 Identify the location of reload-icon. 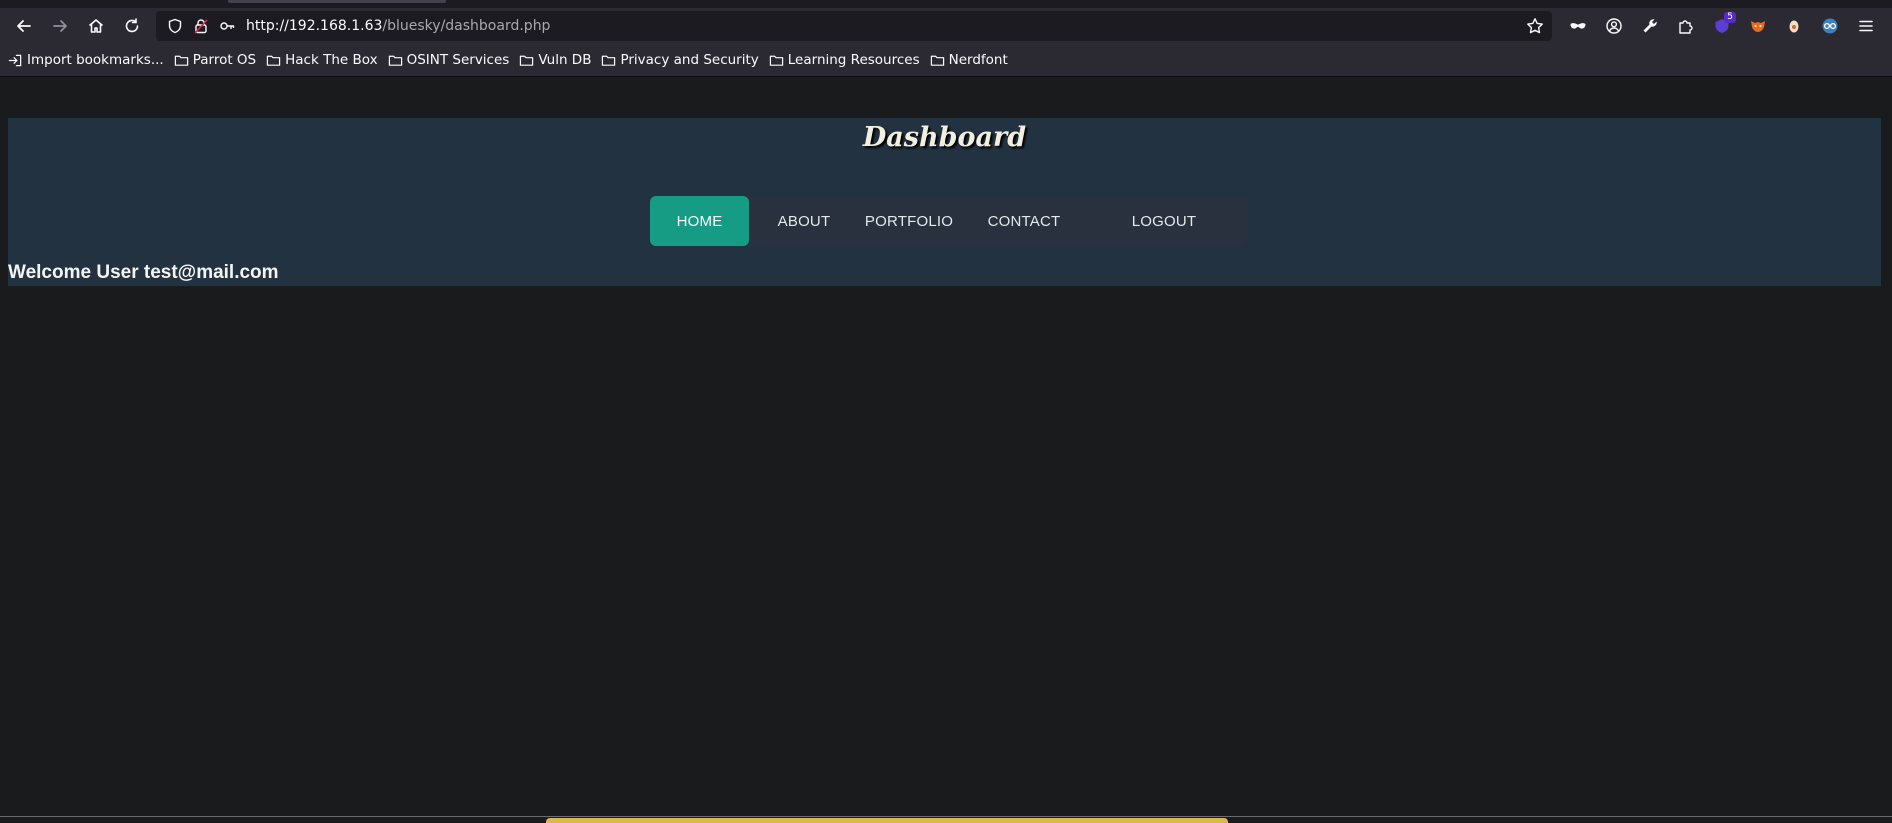
(132, 25).